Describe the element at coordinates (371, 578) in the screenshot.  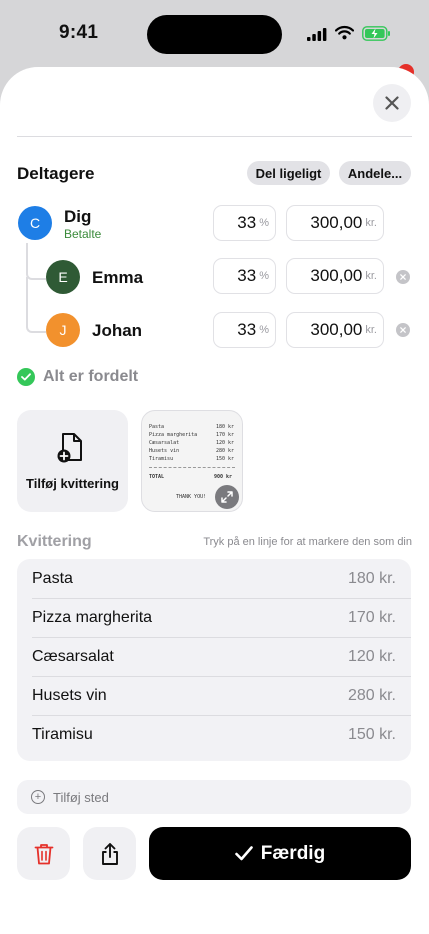
I see `item-price: 180 kr.` at that location.